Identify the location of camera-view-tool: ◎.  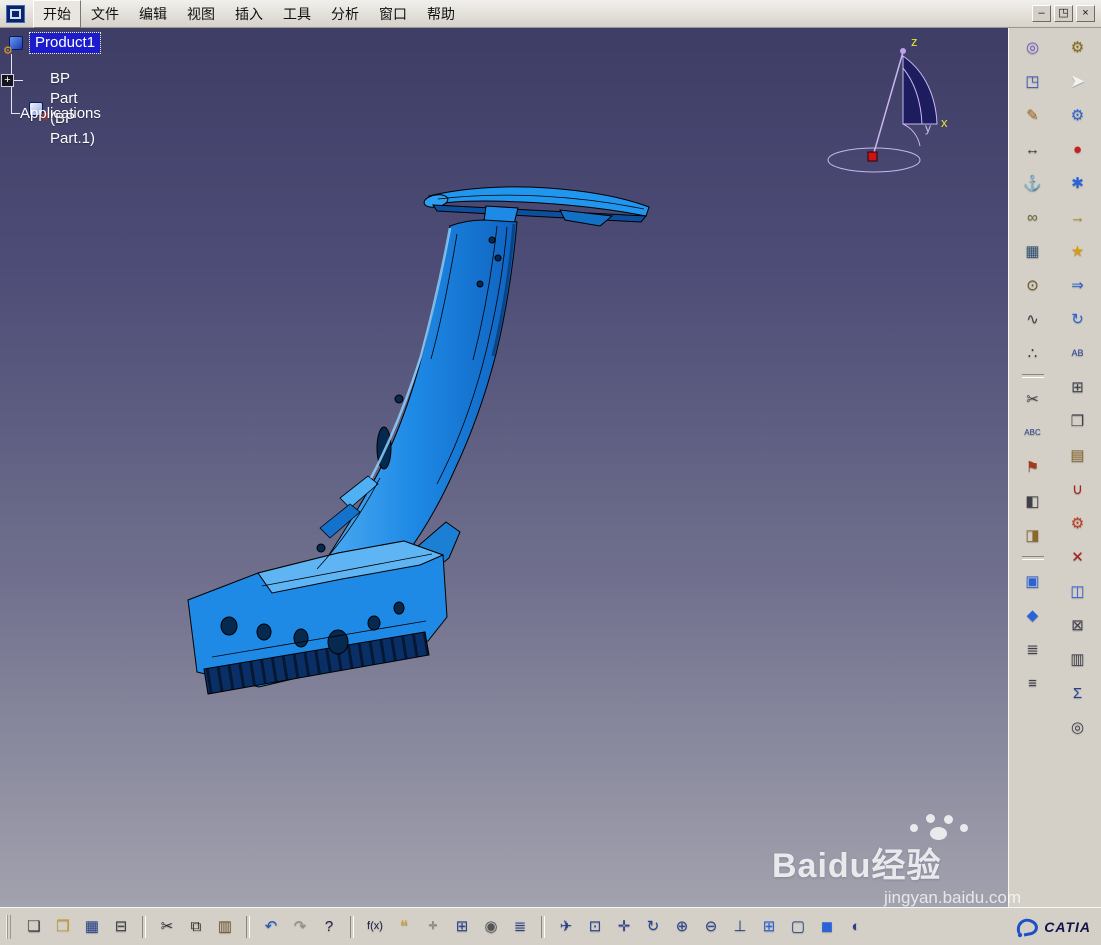
(1033, 47).